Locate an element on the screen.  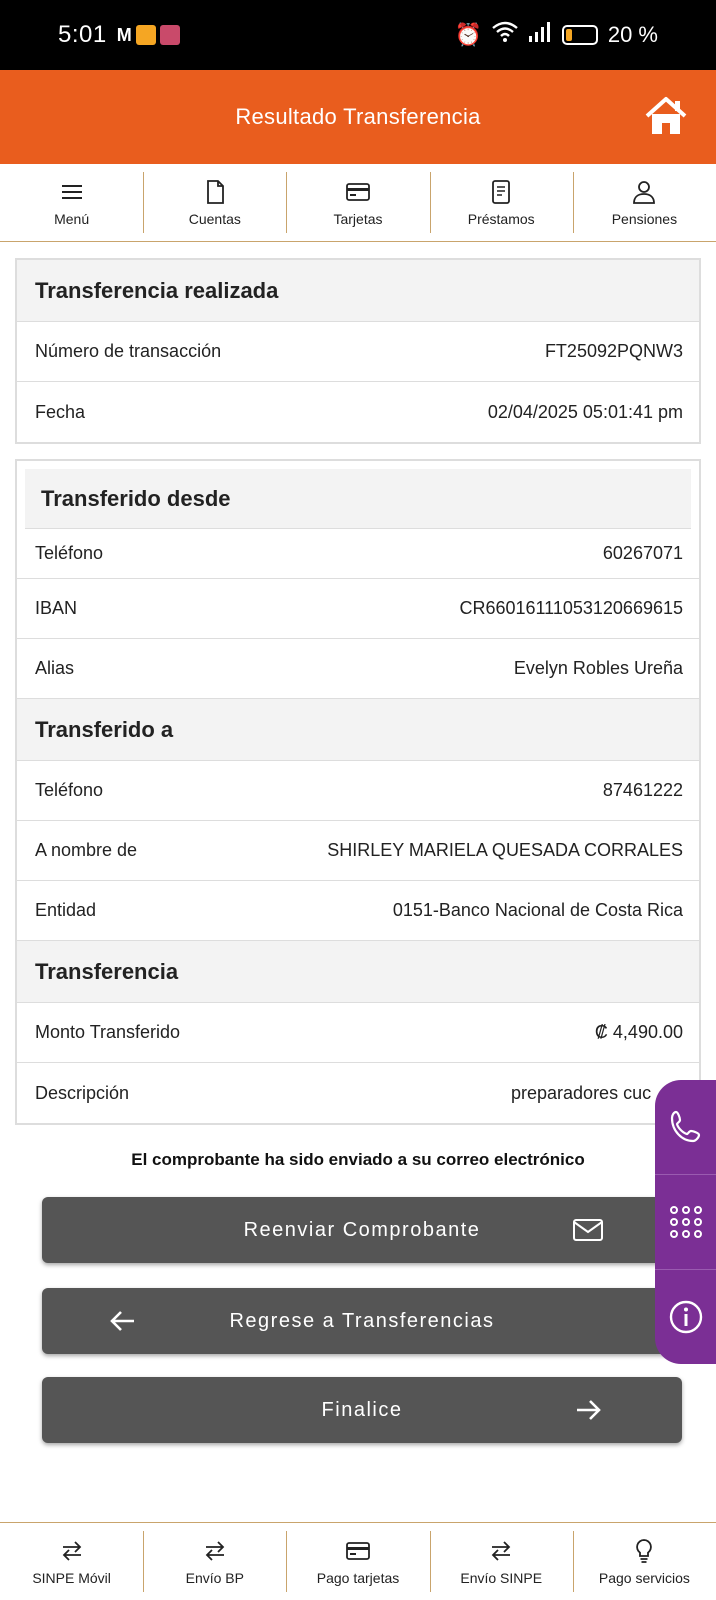
detail-row: Teléfono 87461222 is located at coordinates (358, 791).